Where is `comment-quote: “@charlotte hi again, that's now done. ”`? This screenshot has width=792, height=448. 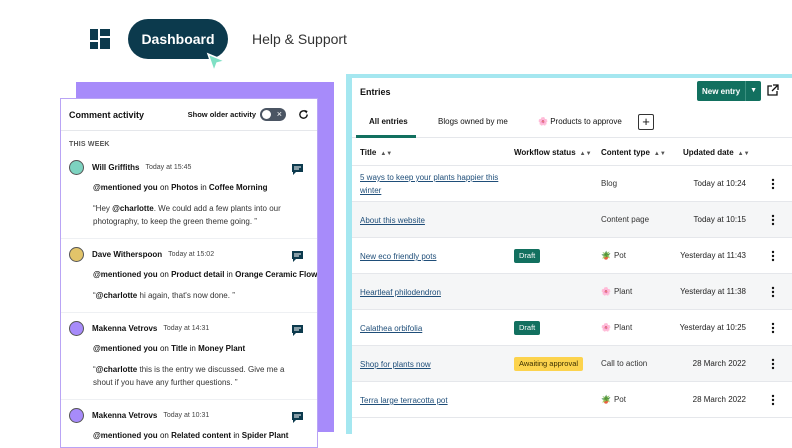 comment-quote: “@charlotte hi again, that's now done. ” is located at coordinates (199, 295).